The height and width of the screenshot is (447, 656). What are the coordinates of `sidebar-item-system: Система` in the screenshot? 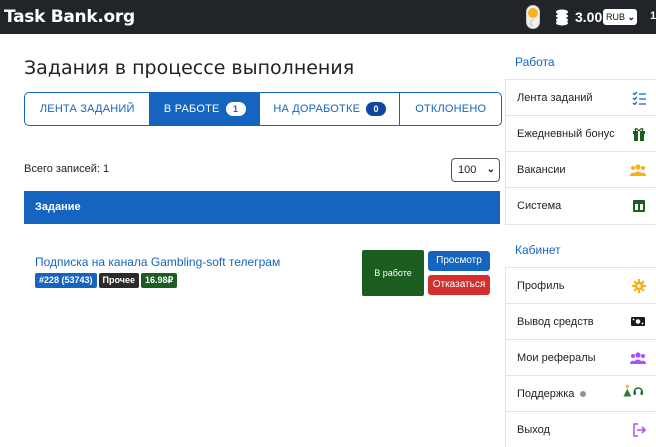 It's located at (581, 206).